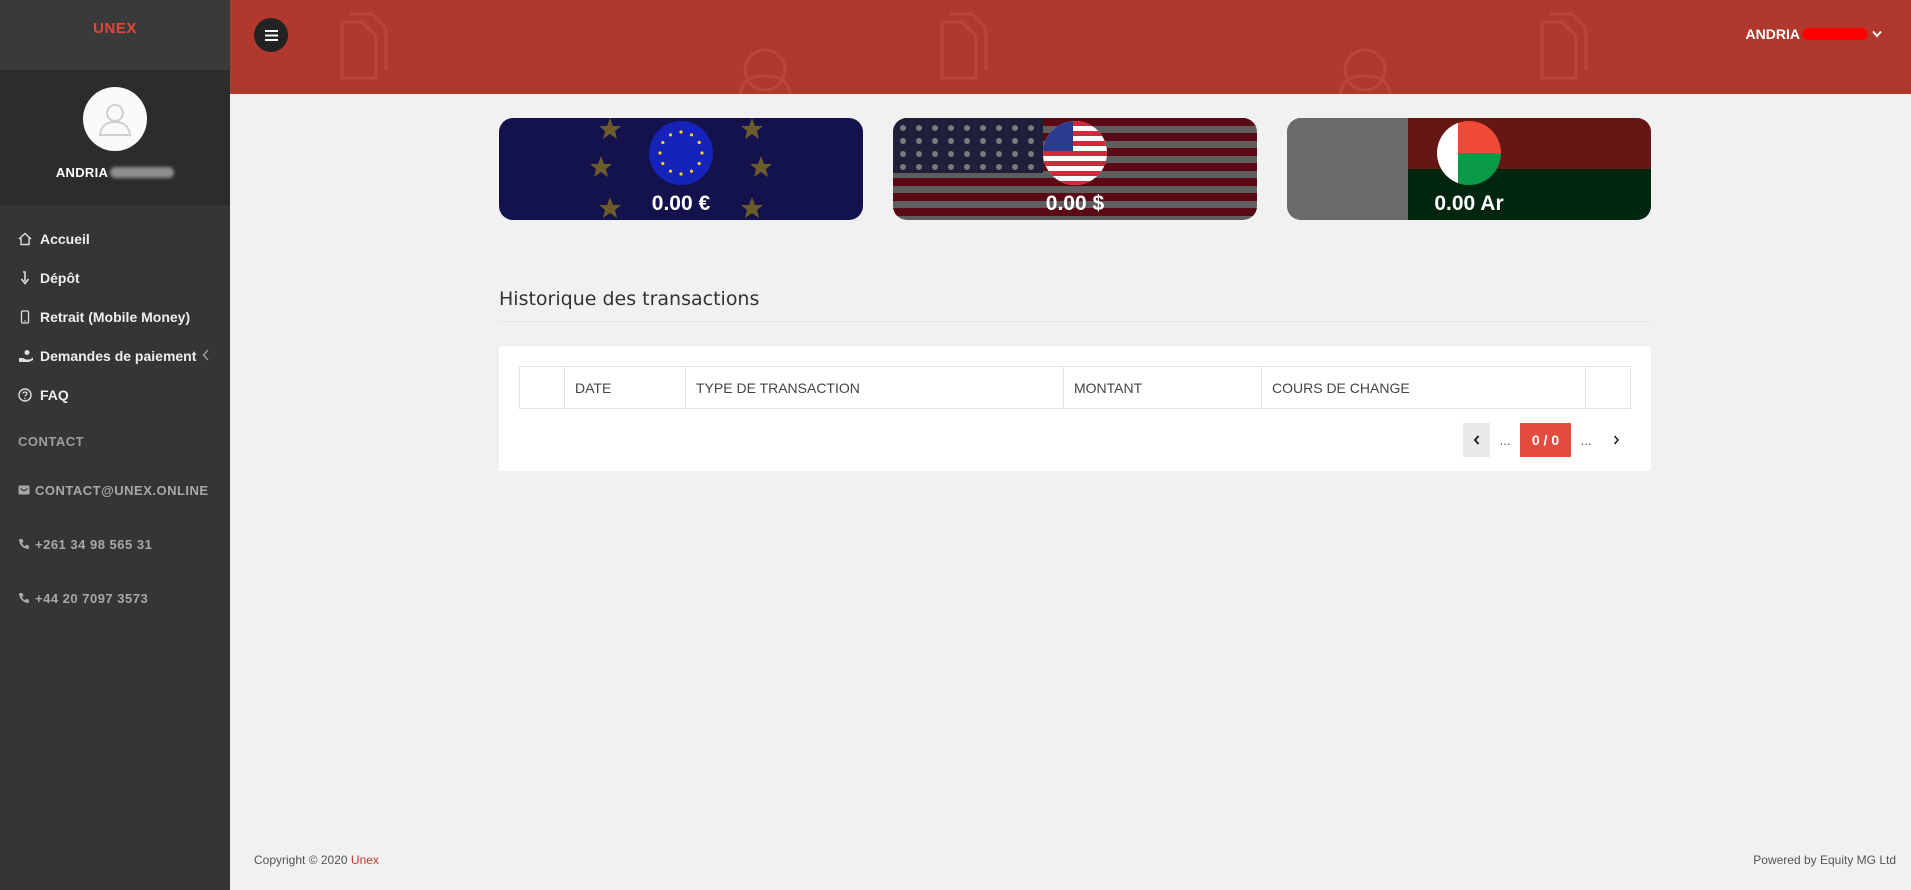  What do you see at coordinates (1469, 203) in the screenshot?
I see `balance-amount: 0.00 Ar` at bounding box center [1469, 203].